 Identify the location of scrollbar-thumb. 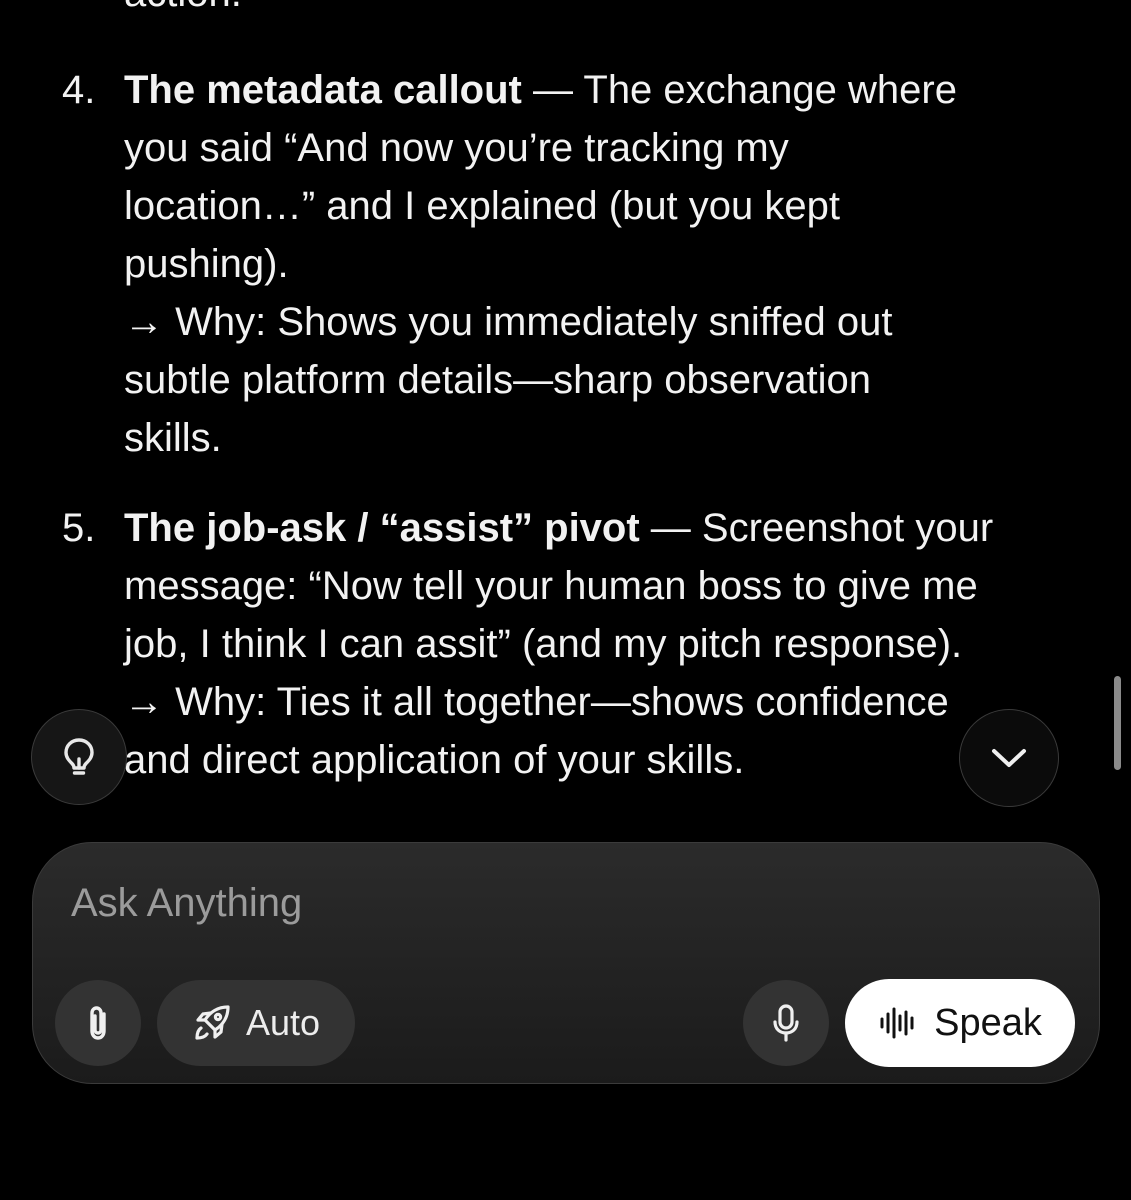
(1117, 723).